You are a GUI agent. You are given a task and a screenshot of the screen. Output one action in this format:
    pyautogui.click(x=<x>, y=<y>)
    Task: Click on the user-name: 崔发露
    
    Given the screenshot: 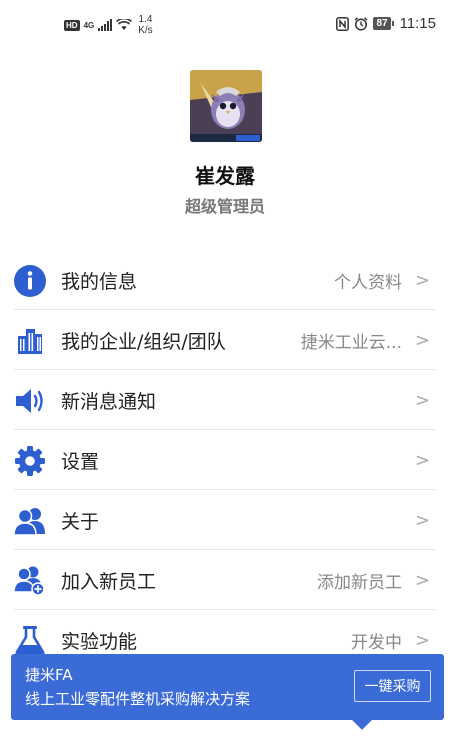 What is the action you would take?
    pyautogui.click(x=225, y=176)
    